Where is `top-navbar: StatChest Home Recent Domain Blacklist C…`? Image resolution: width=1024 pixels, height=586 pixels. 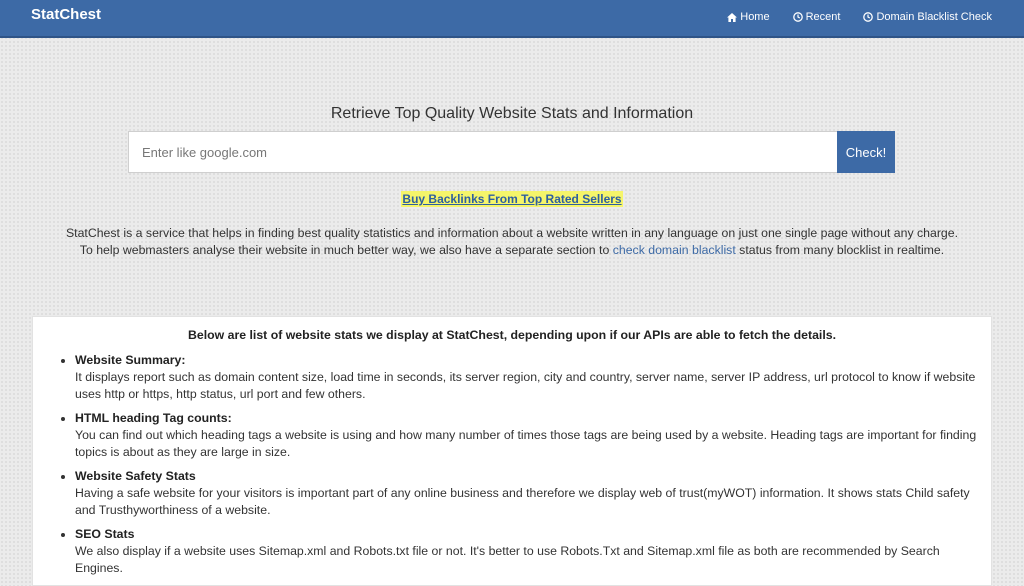 top-navbar: StatChest Home Recent Domain Blacklist C… is located at coordinates (512, 19).